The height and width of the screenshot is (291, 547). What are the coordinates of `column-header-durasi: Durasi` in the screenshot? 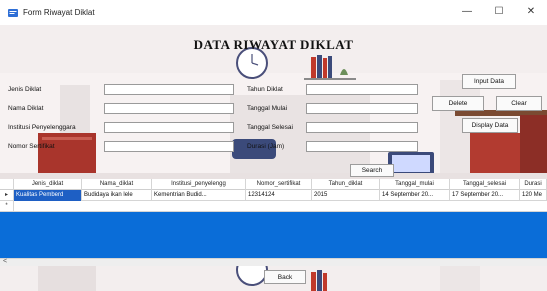 It's located at (533, 184).